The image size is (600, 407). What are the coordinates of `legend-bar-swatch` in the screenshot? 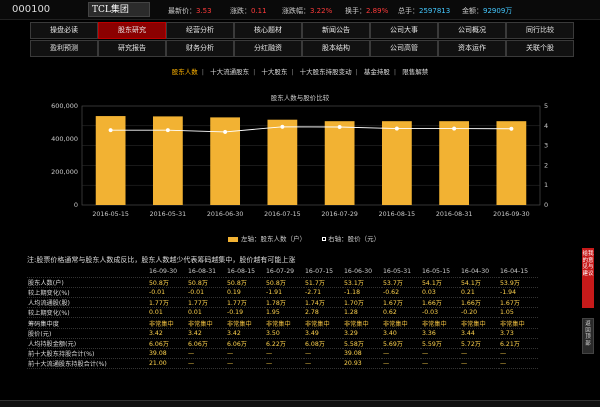 It's located at (233, 239).